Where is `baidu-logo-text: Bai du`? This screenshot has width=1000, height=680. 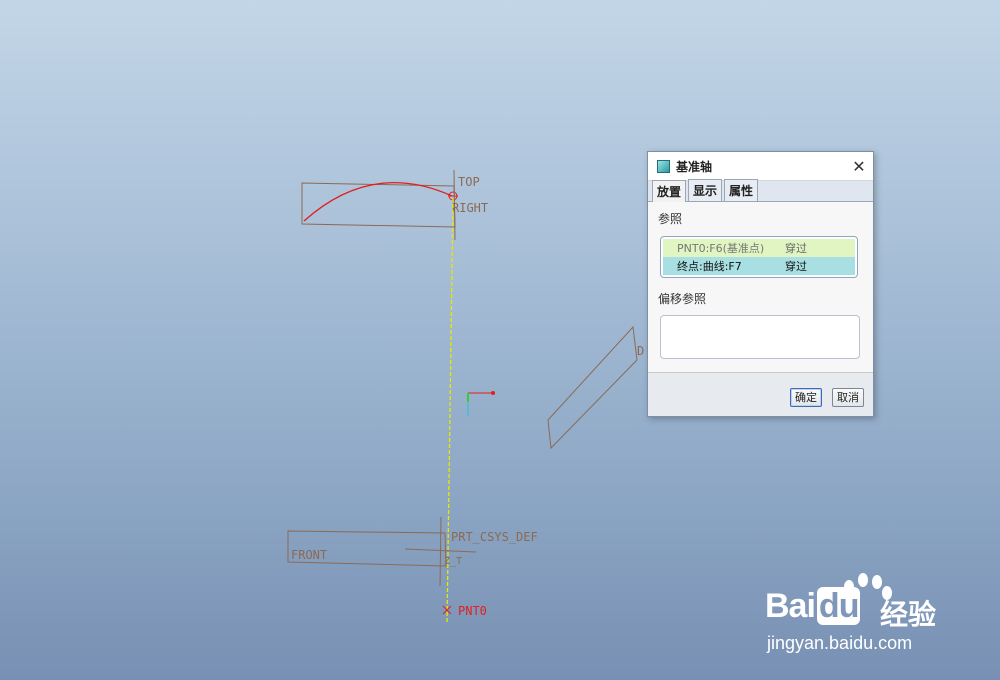 baidu-logo-text: Bai du is located at coordinates (813, 606).